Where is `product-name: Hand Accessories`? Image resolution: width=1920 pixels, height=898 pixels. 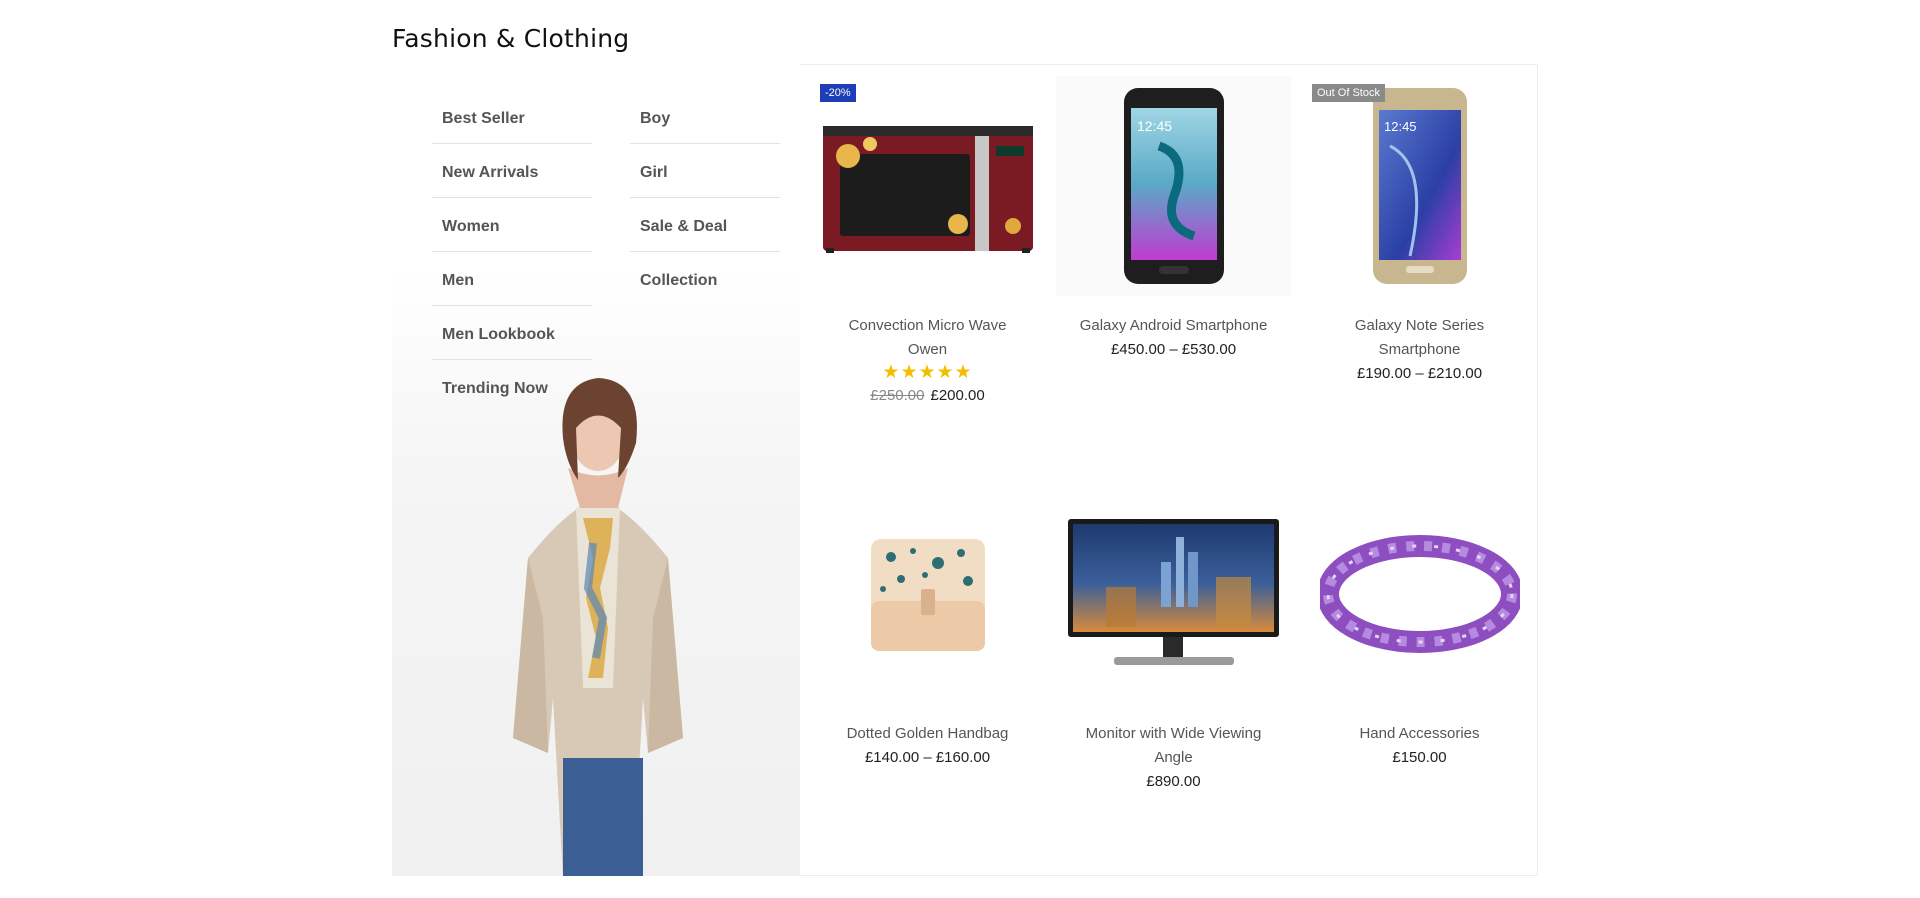
product-name: Hand Accessories is located at coordinates (1419, 734).